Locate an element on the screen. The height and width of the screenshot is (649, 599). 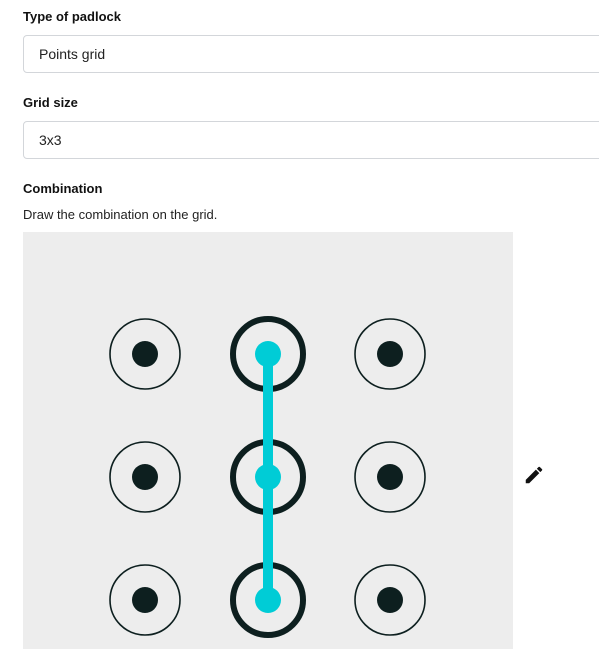
padlock-type-select: Points grid is located at coordinates (311, 54).